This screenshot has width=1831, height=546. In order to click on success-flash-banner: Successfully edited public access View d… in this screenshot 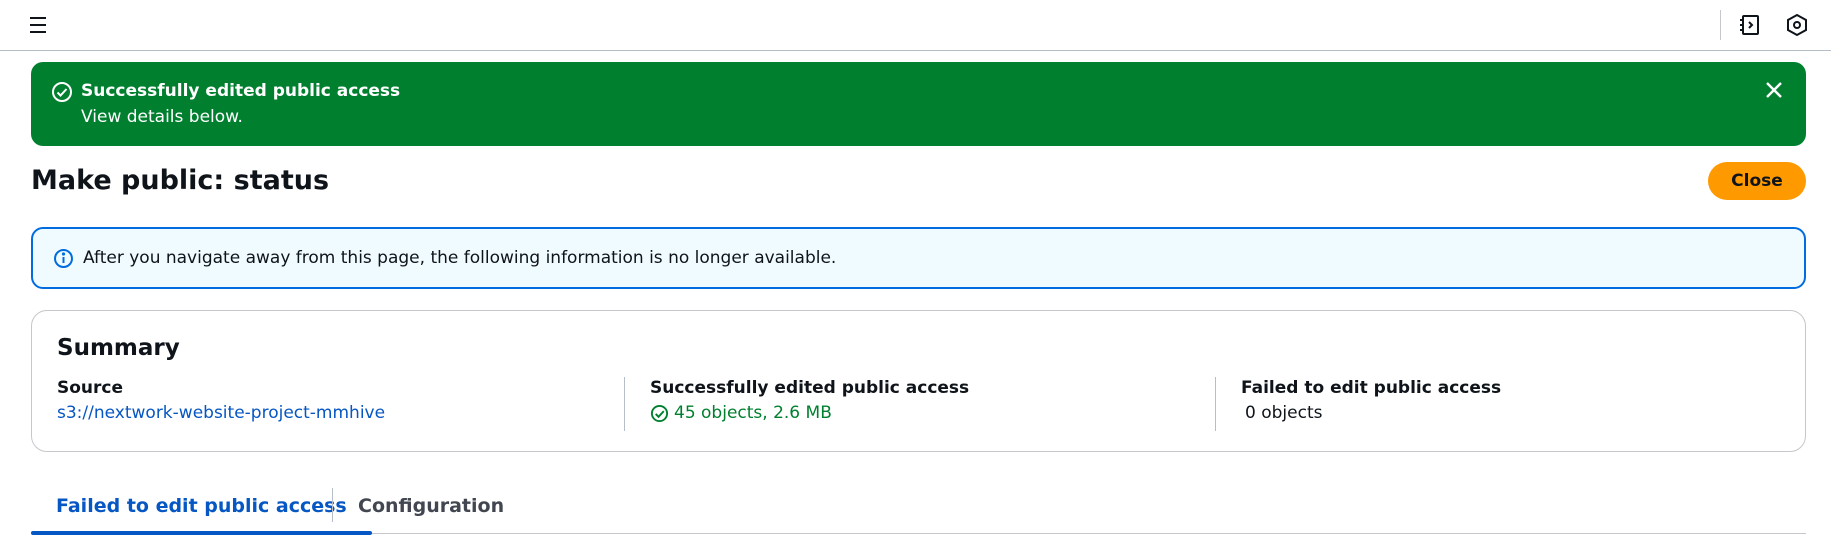, I will do `click(918, 104)`.